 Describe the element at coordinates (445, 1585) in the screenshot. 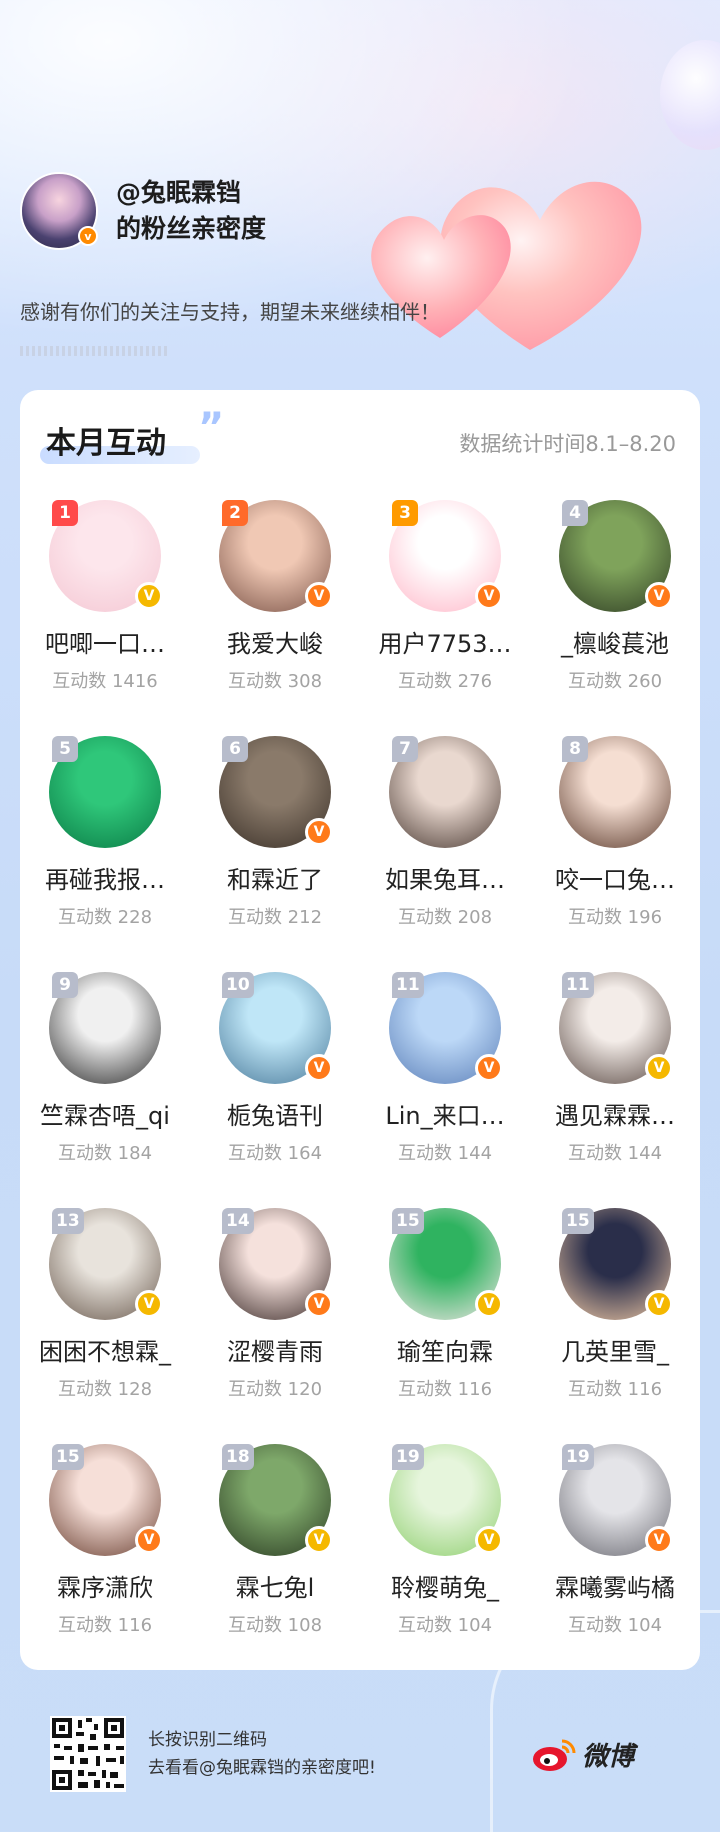

I see `fan-name: 聆樱萌兔_` at that location.